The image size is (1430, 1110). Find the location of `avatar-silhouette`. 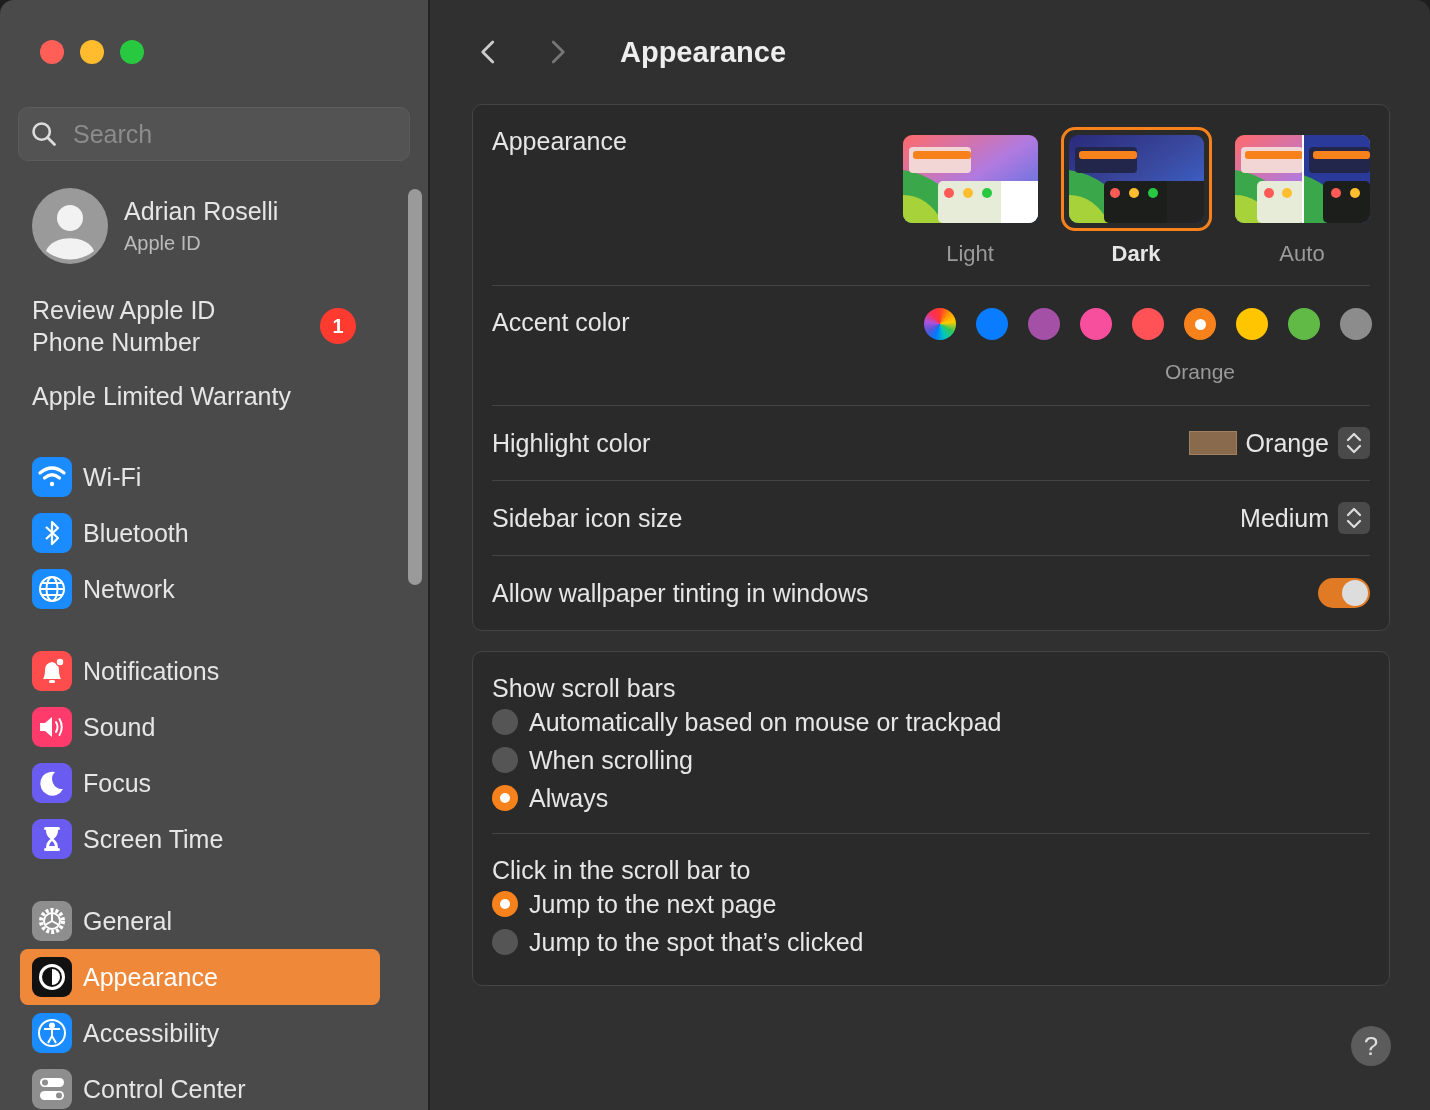

avatar-silhouette is located at coordinates (70, 226).